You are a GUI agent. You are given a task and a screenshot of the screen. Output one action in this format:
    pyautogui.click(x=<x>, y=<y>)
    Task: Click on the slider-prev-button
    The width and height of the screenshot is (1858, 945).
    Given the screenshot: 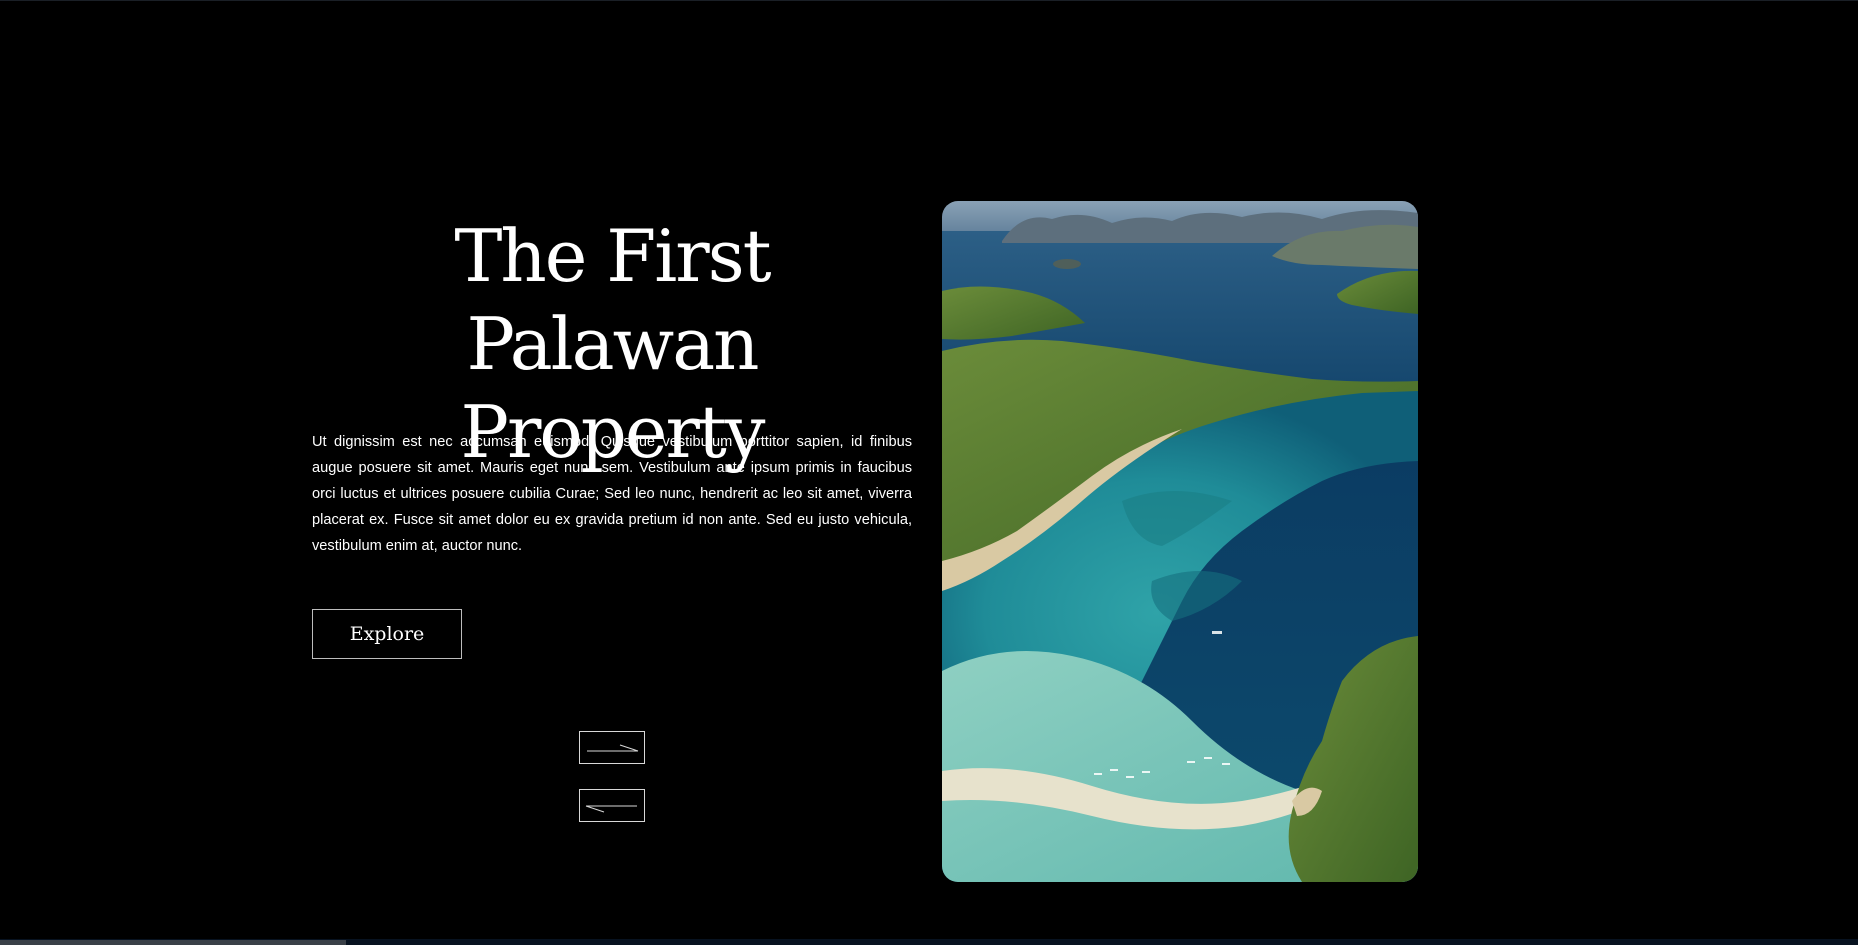 What is the action you would take?
    pyautogui.click(x=612, y=805)
    